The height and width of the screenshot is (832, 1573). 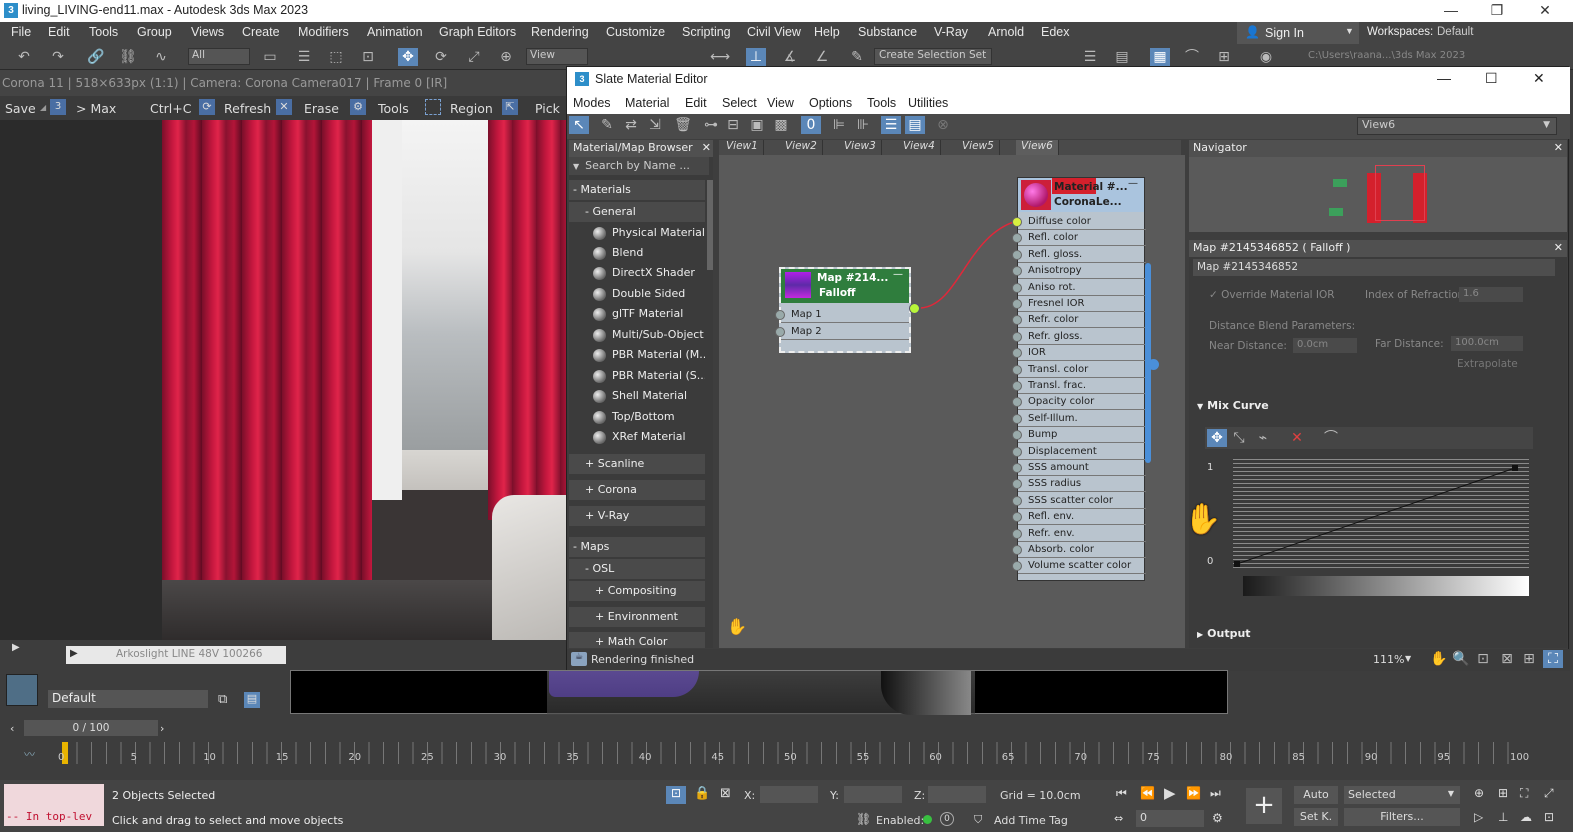 I want to click on browser-group-general: - General, so click(x=637, y=212).